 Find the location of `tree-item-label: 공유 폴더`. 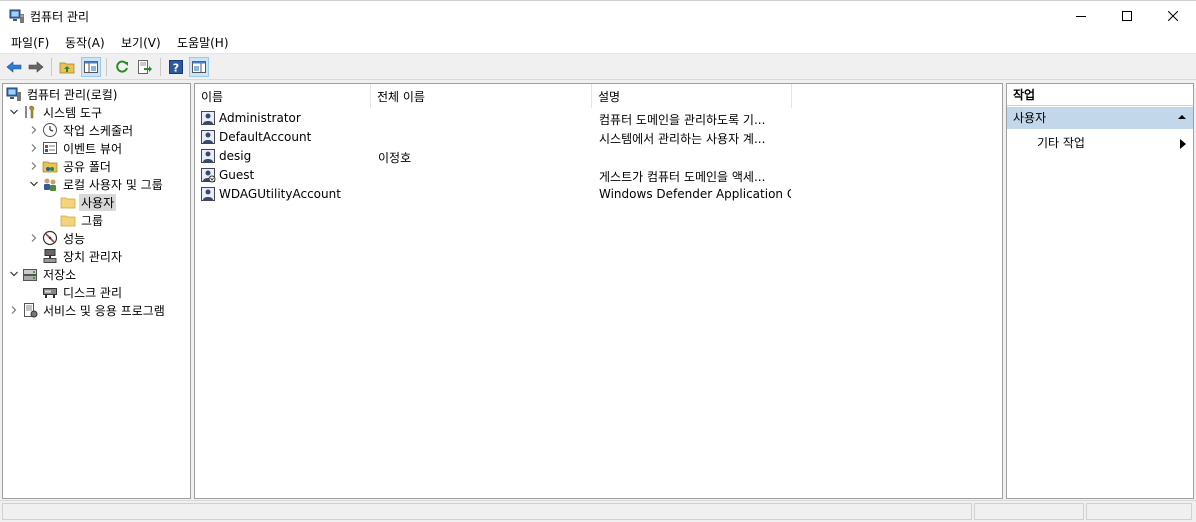

tree-item-label: 공유 폴더 is located at coordinates (87, 166).